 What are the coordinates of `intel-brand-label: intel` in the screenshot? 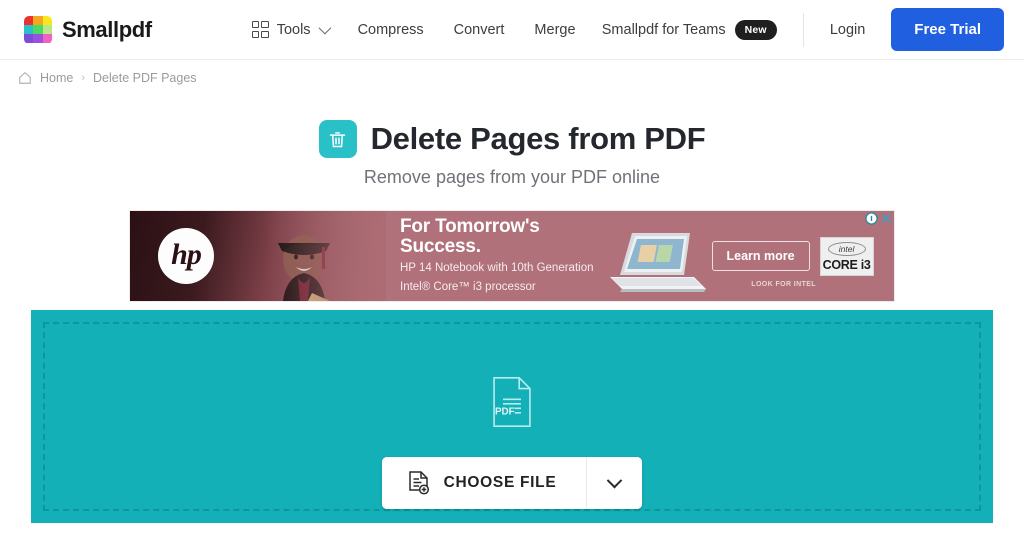 It's located at (846, 248).